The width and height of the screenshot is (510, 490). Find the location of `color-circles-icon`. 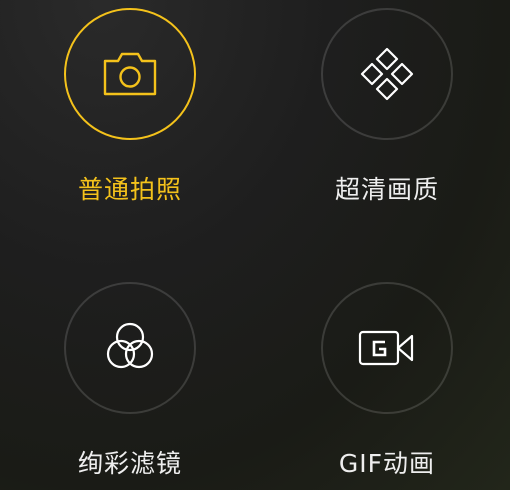

color-circles-icon is located at coordinates (130, 345).